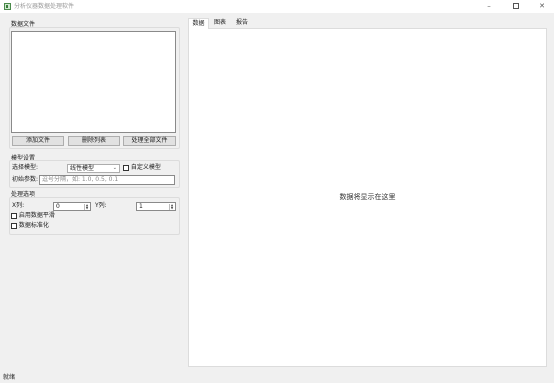 The width and height of the screenshot is (554, 383). I want to click on x-column-spinbox: 0 ▲ ▼, so click(72, 206).